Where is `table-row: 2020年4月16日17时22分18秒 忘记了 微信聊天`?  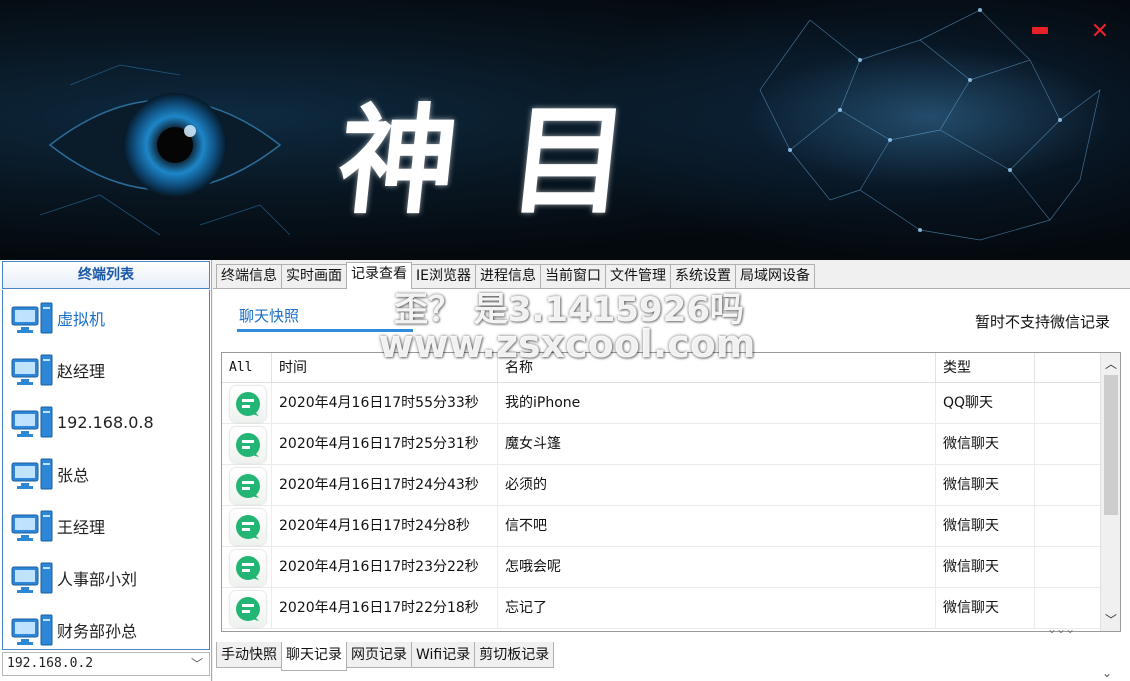
table-row: 2020年4月16日17时22分18秒 忘记了 微信聊天 is located at coordinates (661, 608).